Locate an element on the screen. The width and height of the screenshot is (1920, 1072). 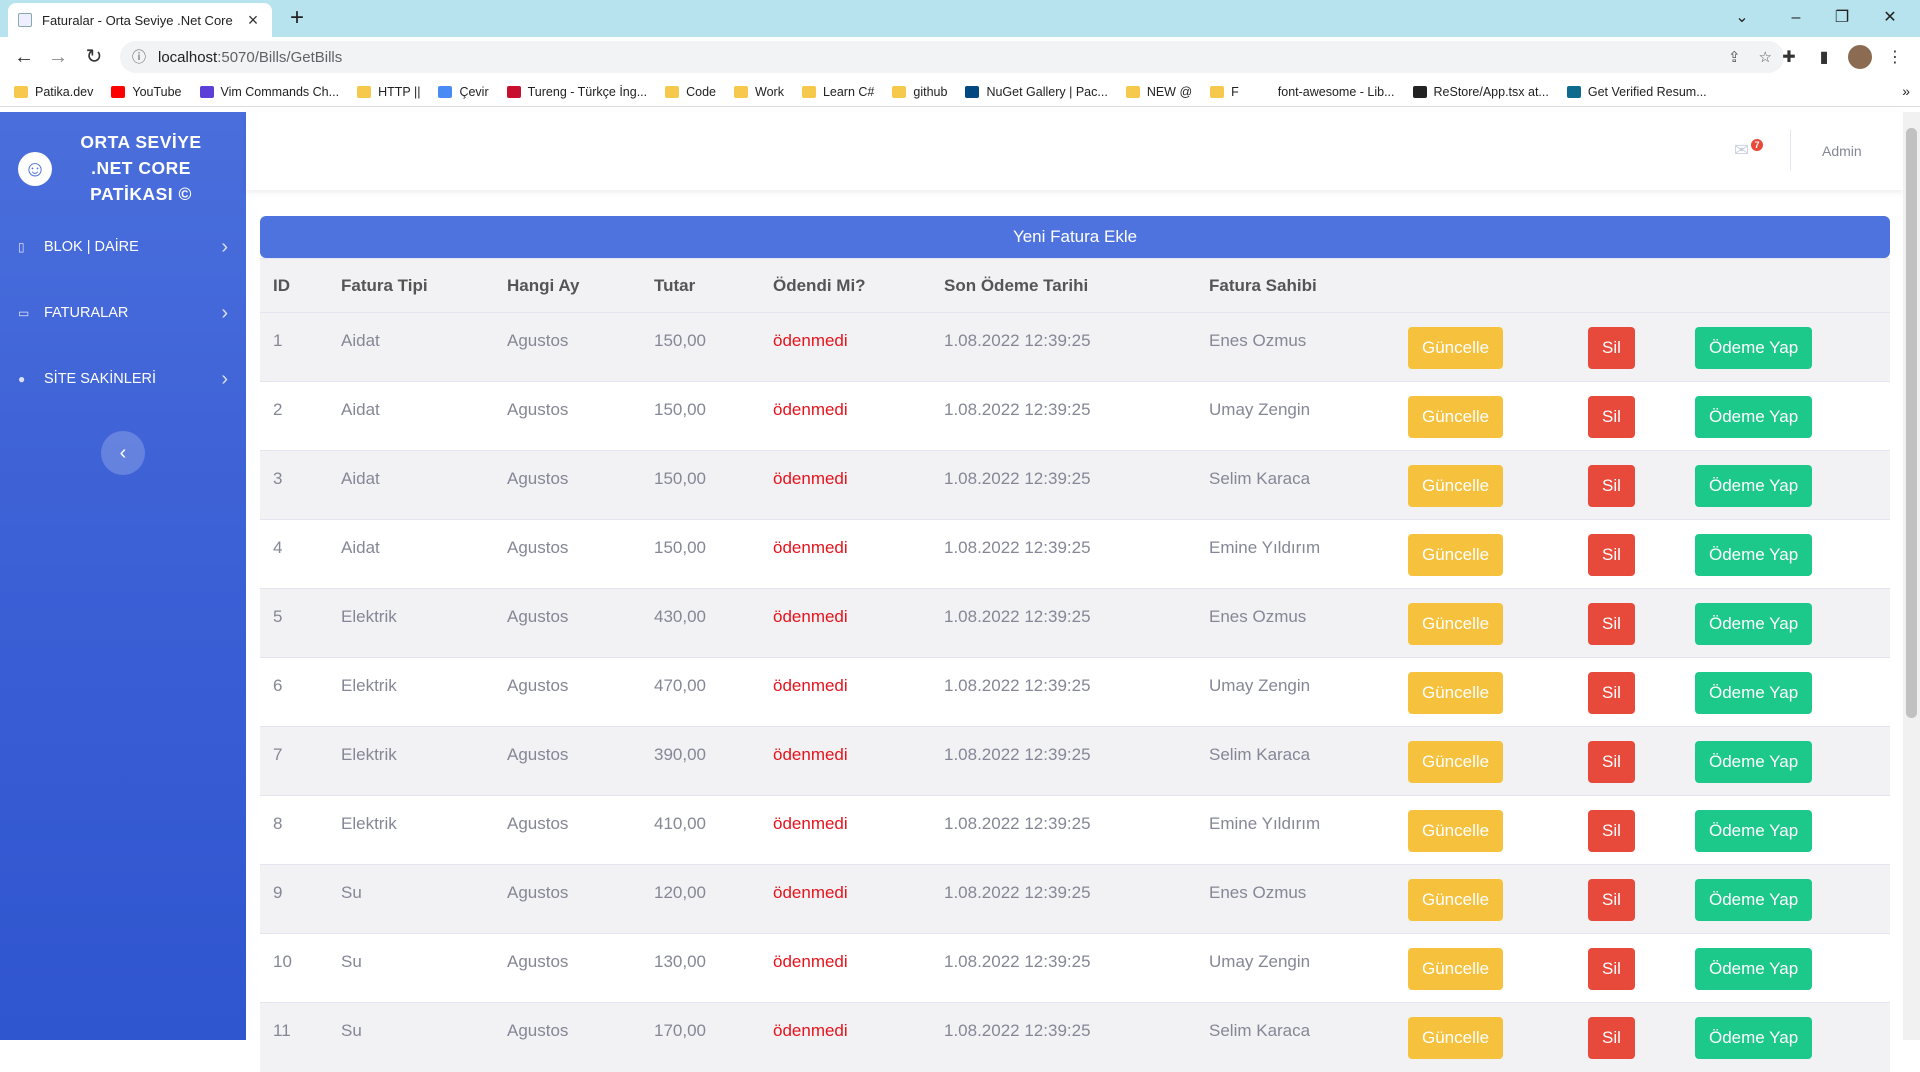
cell-id: 1 is located at coordinates (294, 347).